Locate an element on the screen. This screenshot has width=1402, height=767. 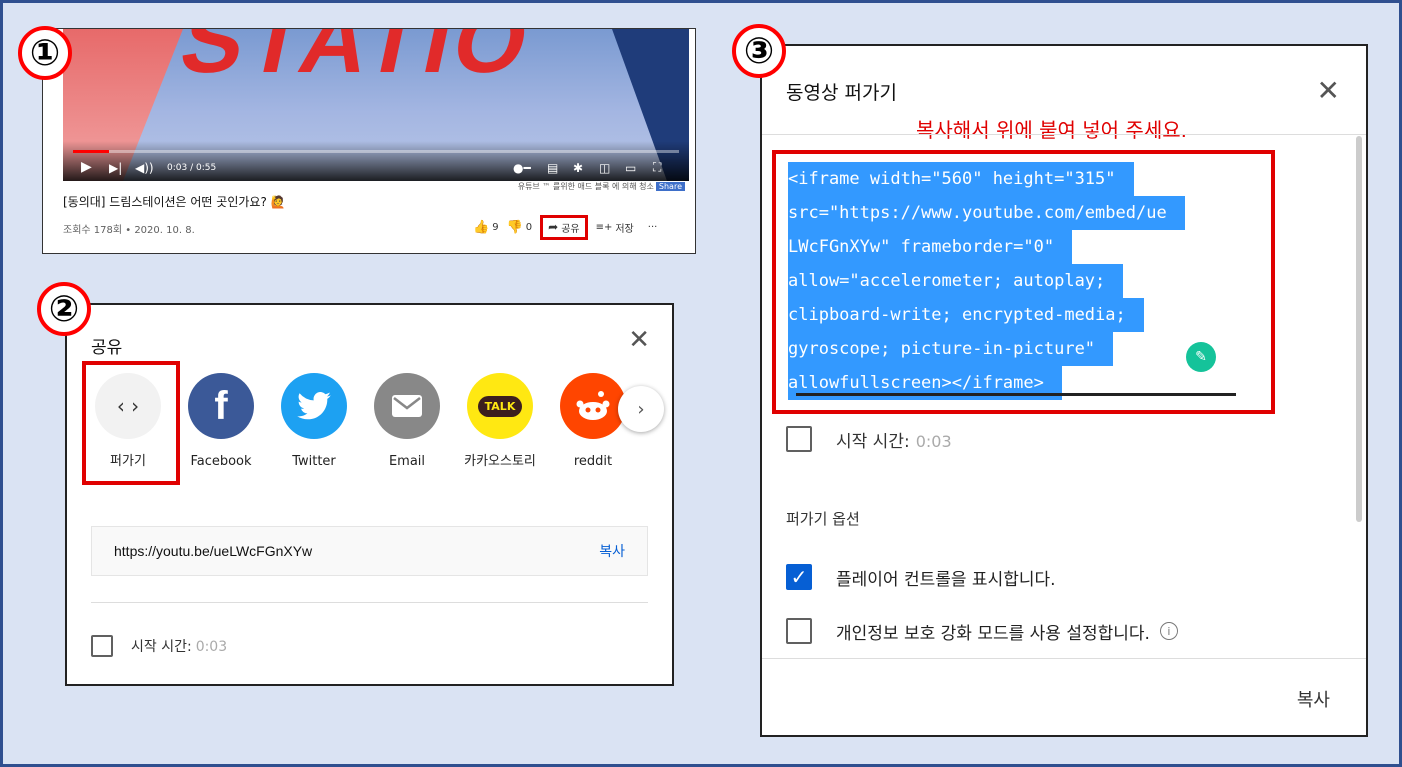
more-button: ··· is located at coordinates (653, 227).